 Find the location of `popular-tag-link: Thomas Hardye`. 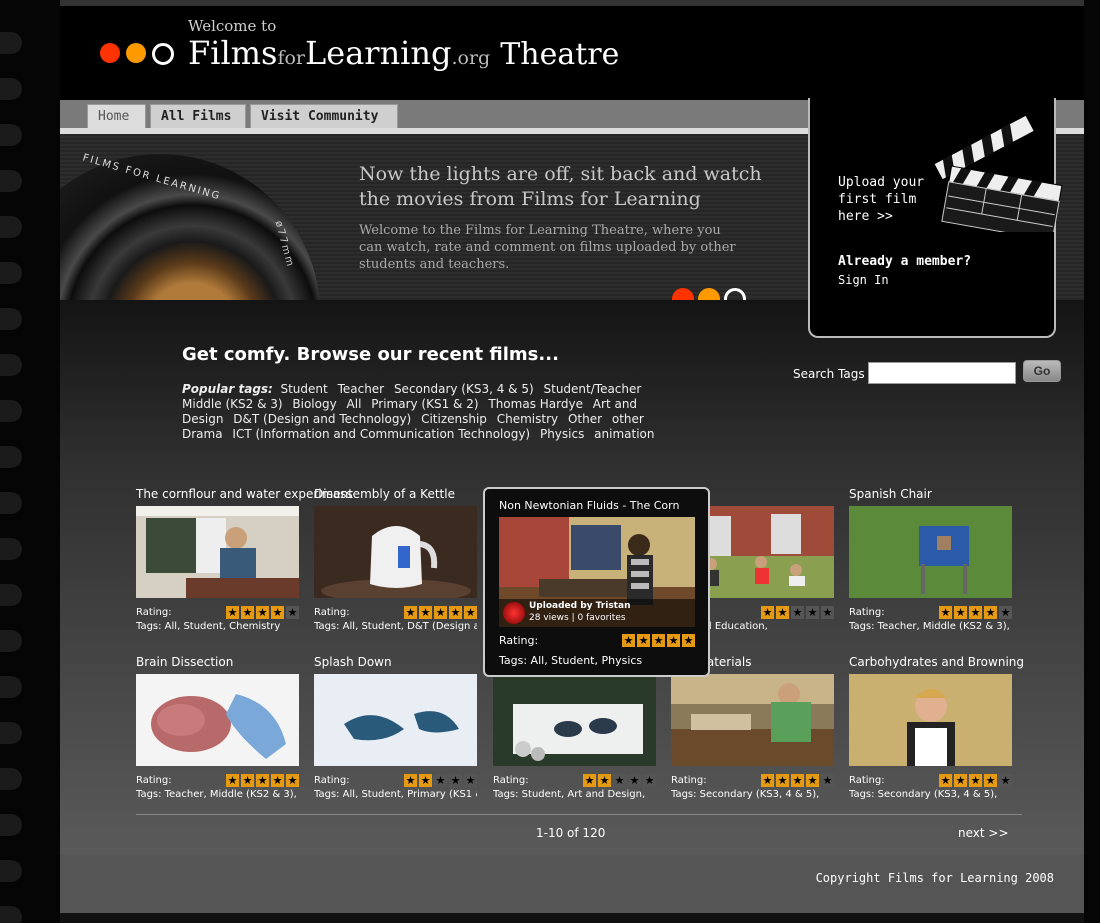

popular-tag-link: Thomas Hardye is located at coordinates (535, 404).